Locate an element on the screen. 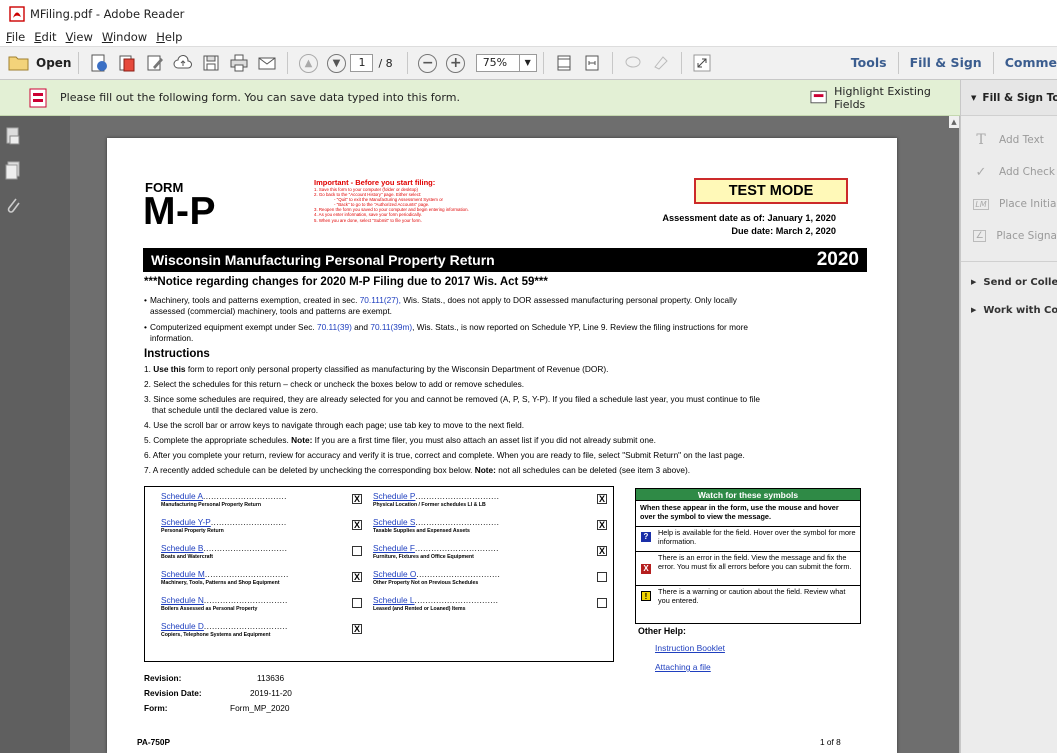 The image size is (1057, 753). send-collect-section: ▶ Send or Colle is located at coordinates (1009, 282).